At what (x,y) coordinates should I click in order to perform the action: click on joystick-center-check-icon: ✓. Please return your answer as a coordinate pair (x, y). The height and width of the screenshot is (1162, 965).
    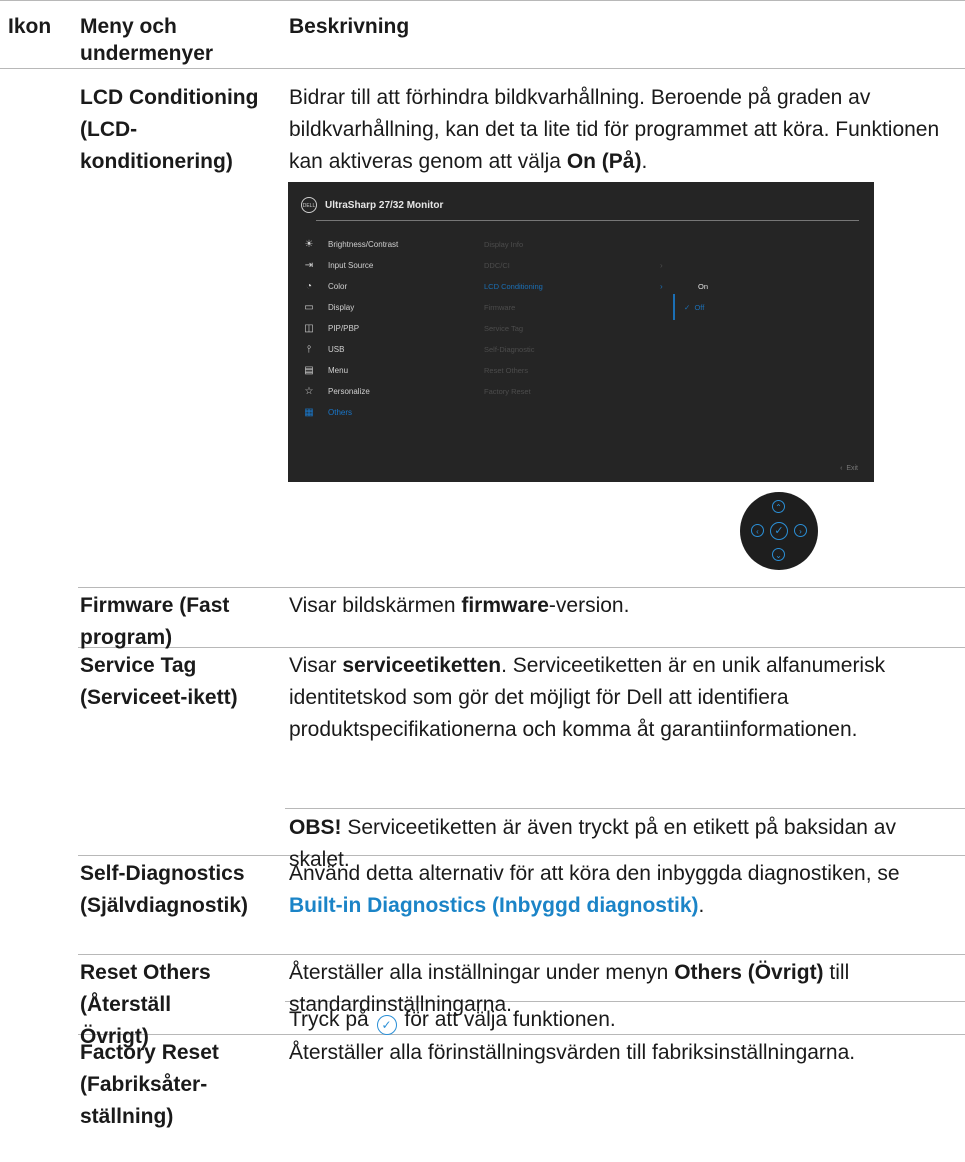
    Looking at the image, I should click on (779, 531).